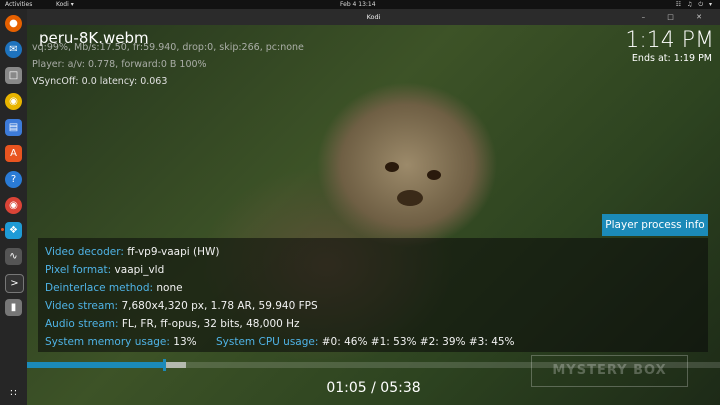 The height and width of the screenshot is (405, 720). I want to click on osd-clock: 1:14 PM, so click(669, 40).